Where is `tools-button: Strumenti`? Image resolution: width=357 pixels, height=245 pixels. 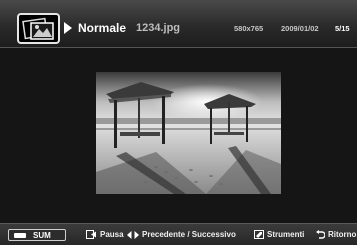 tools-button: Strumenti is located at coordinates (279, 235).